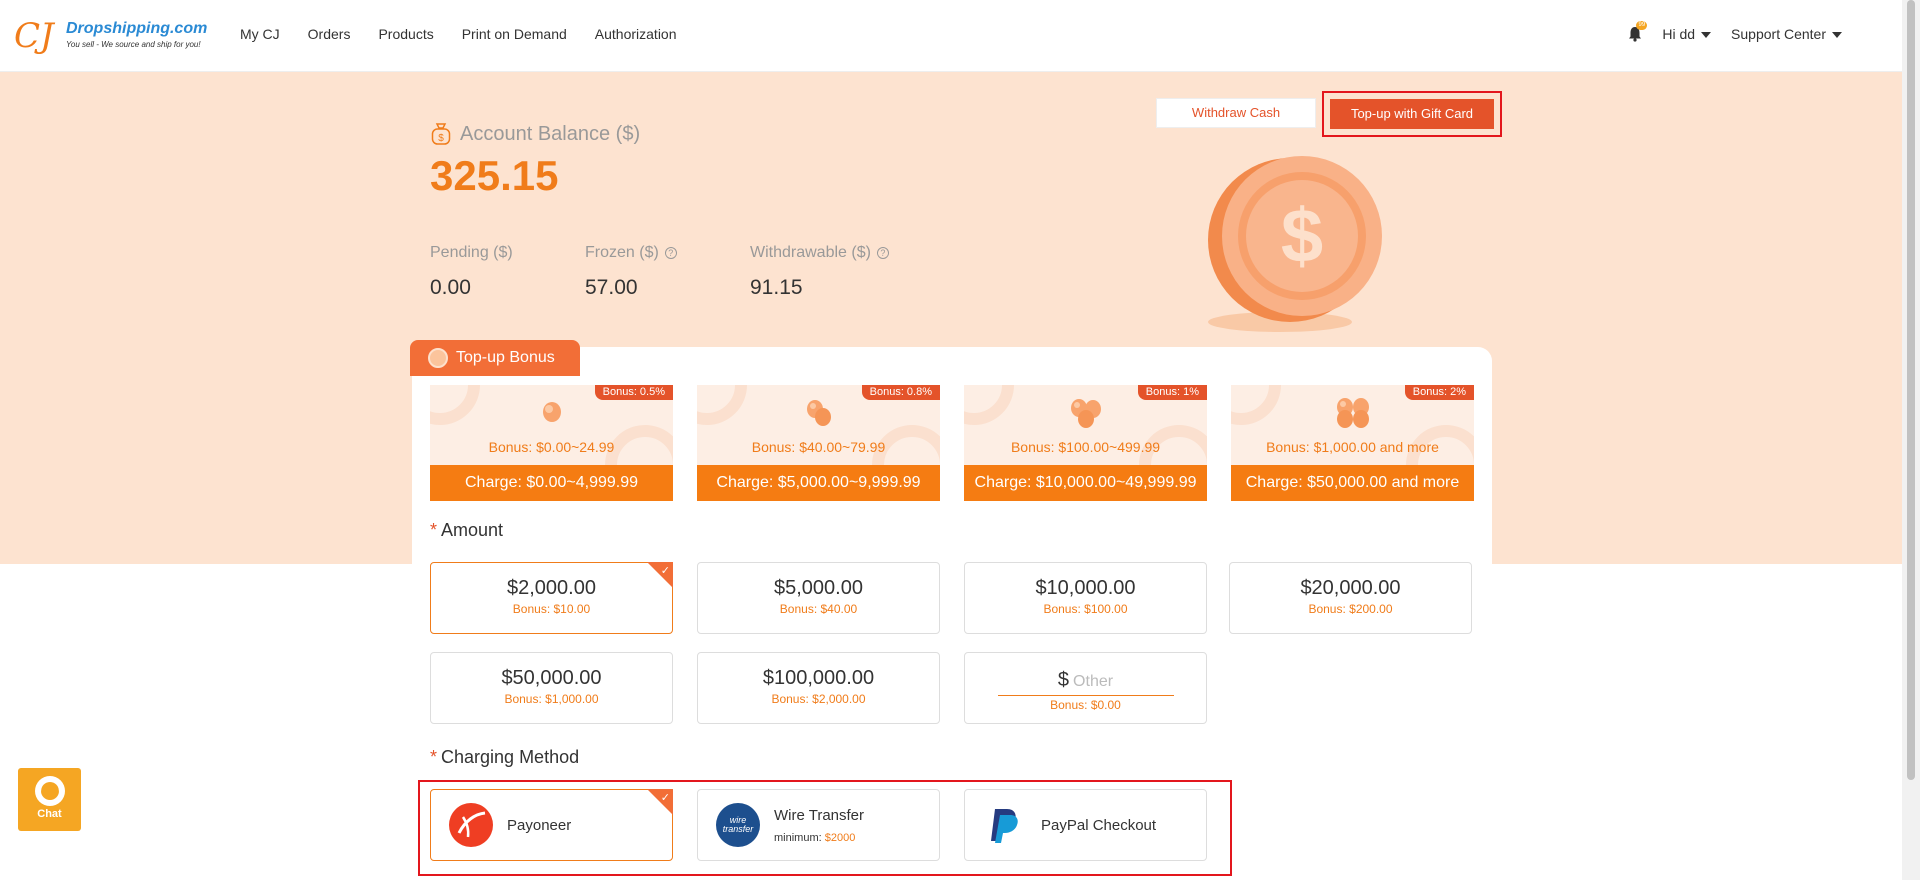 The width and height of the screenshot is (1920, 880). I want to click on amount-value: $5,000.00, so click(818, 588).